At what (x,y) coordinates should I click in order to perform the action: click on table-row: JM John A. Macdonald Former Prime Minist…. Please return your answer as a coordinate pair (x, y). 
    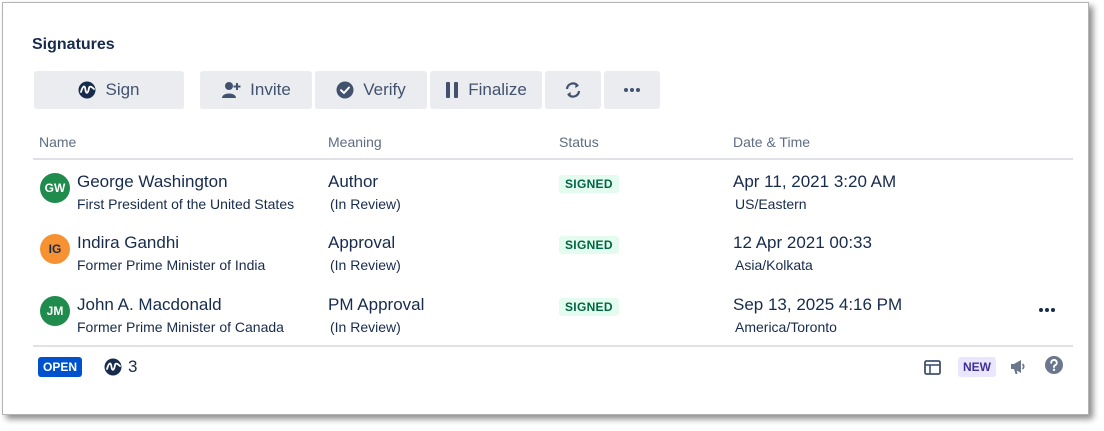
    Looking at the image, I should click on (545, 313).